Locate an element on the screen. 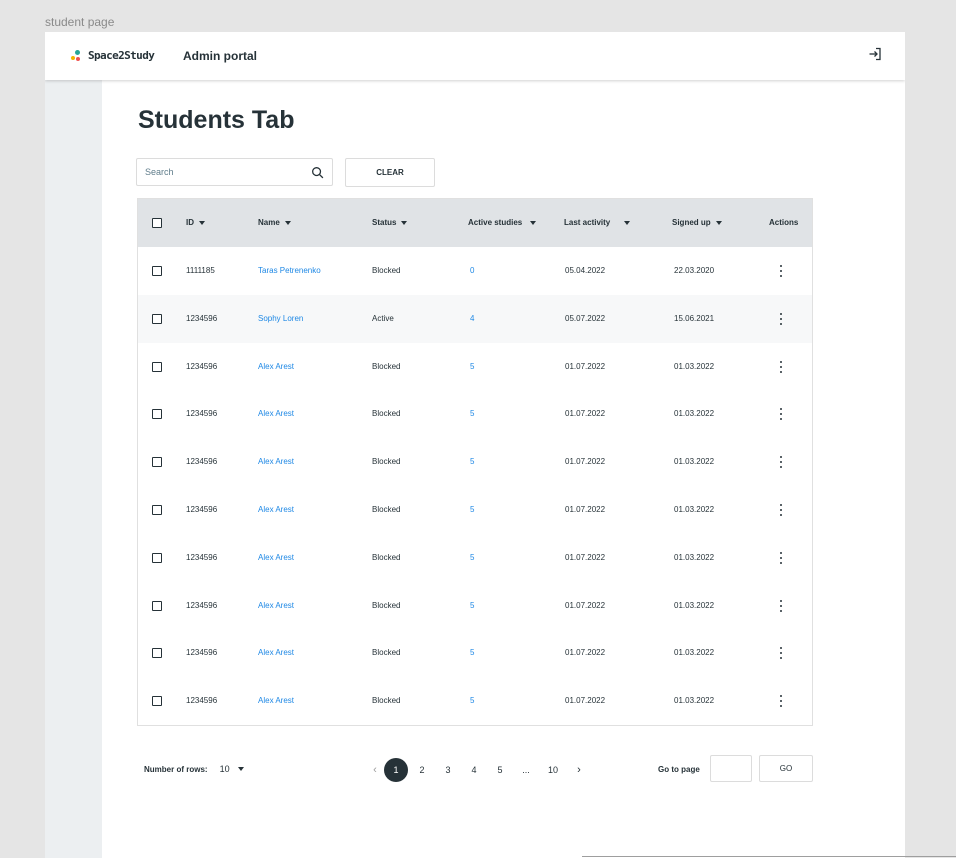 The height and width of the screenshot is (858, 956). column-id: ID is located at coordinates (195, 222).